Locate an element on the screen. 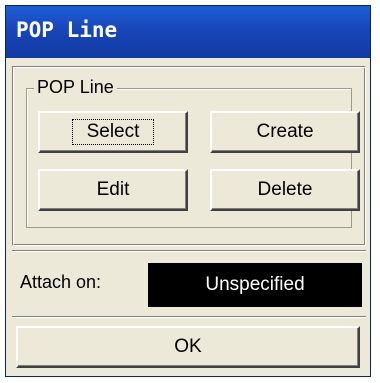 The height and width of the screenshot is (383, 380). create-button: Create is located at coordinates (285, 132).